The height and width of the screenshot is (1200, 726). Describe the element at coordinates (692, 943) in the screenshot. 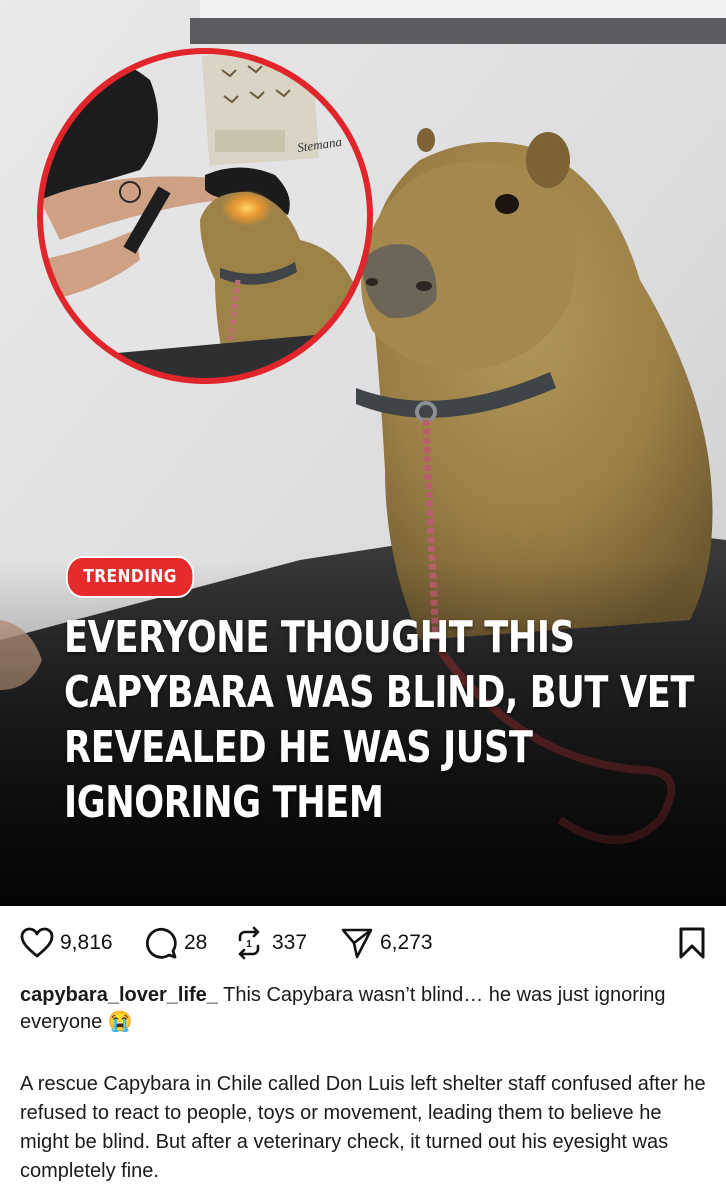

I see `bookmark-icon` at that location.